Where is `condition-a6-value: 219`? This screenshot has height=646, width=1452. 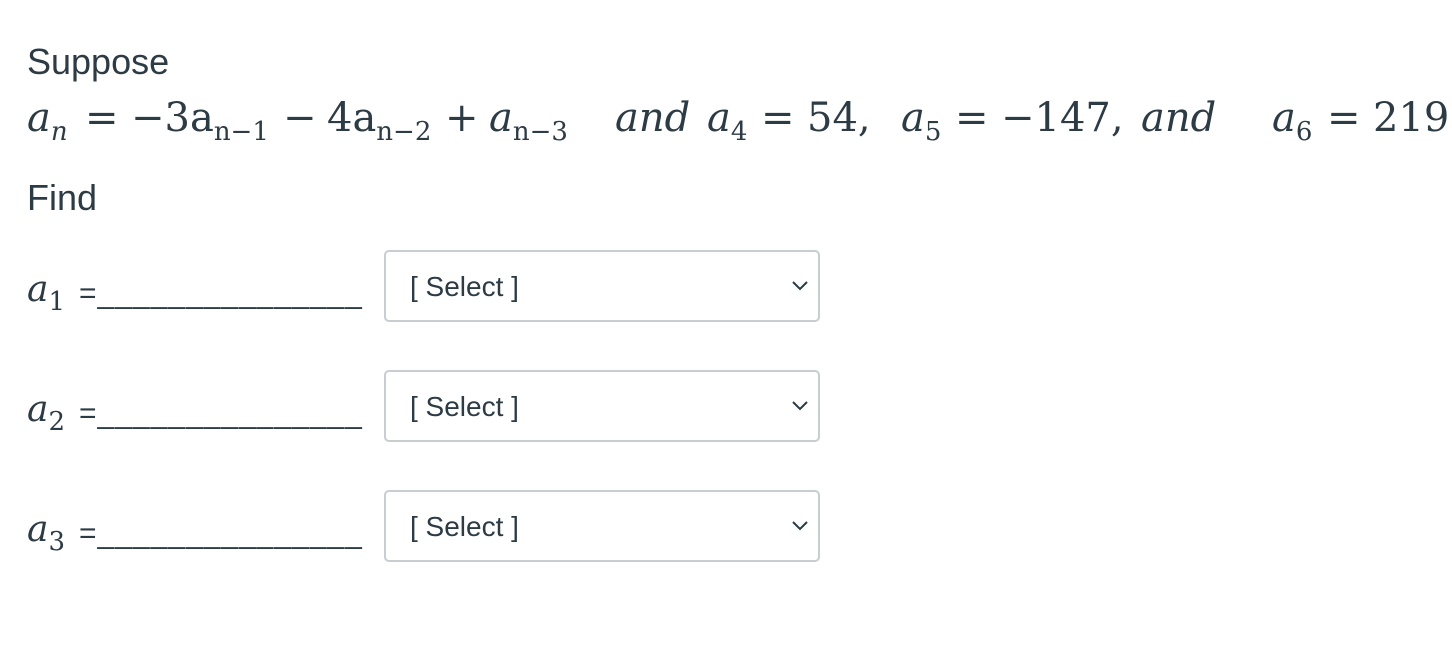 condition-a6-value: 219 is located at coordinates (1411, 118).